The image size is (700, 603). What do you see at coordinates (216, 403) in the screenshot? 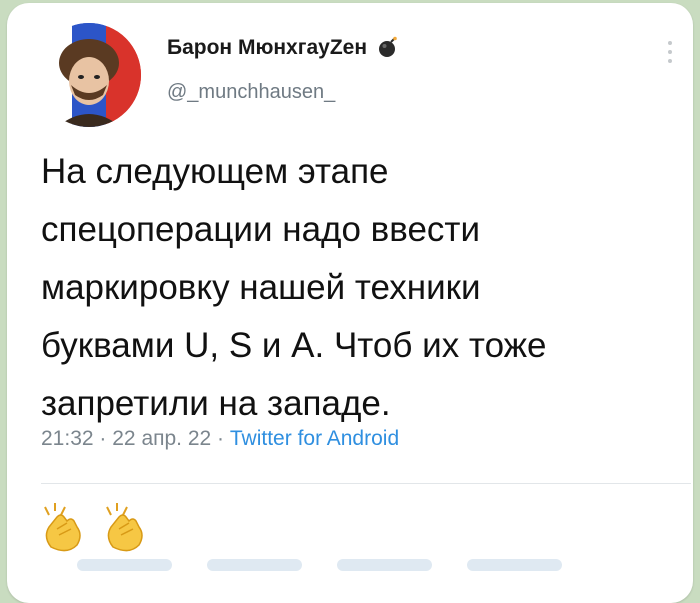
I see `tweet-line: запретили на западе.` at bounding box center [216, 403].